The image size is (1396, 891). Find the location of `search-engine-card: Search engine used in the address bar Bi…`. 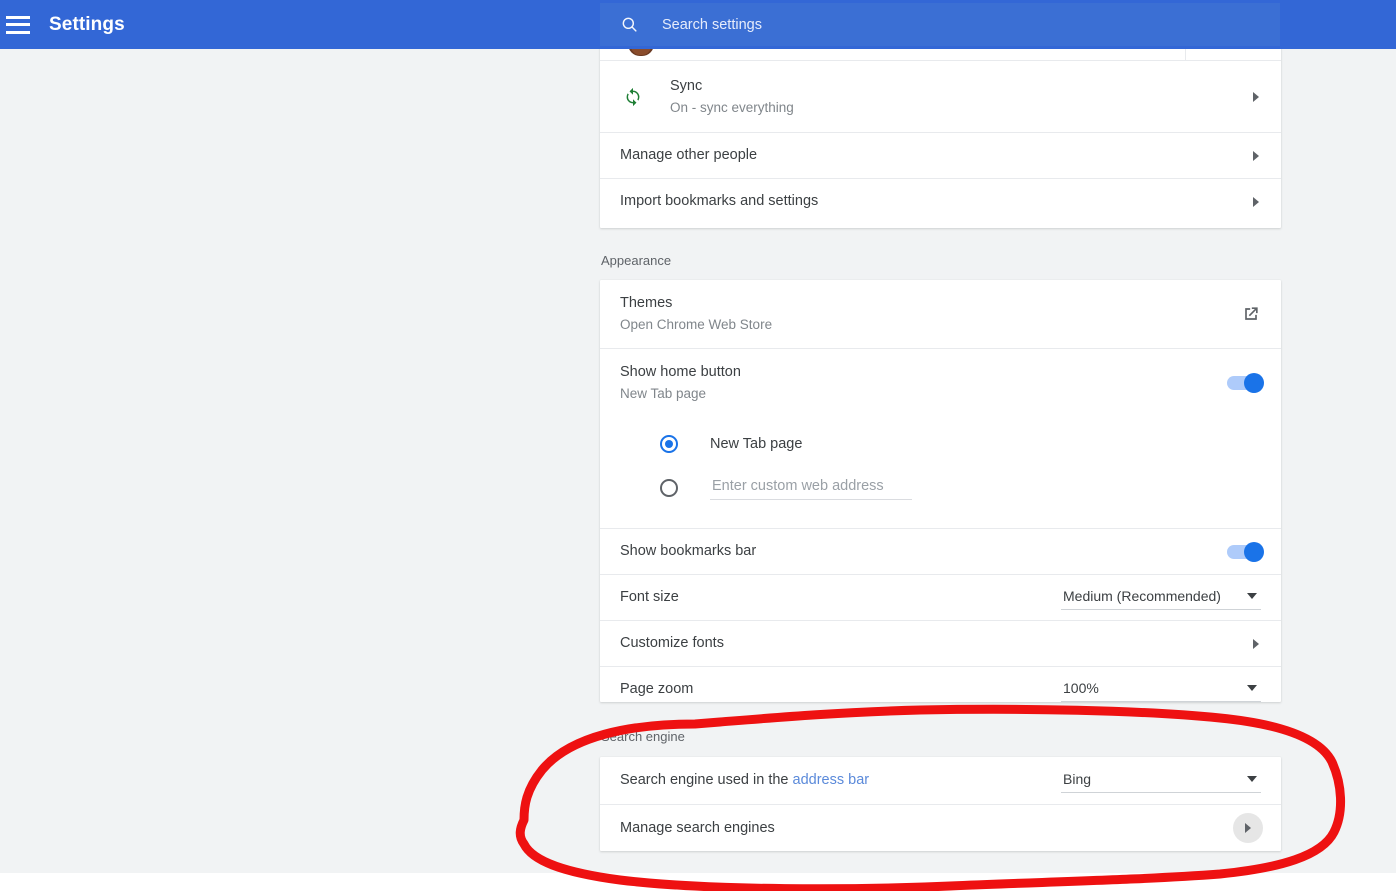

search-engine-card: Search engine used in the address bar Bi… is located at coordinates (940, 804).